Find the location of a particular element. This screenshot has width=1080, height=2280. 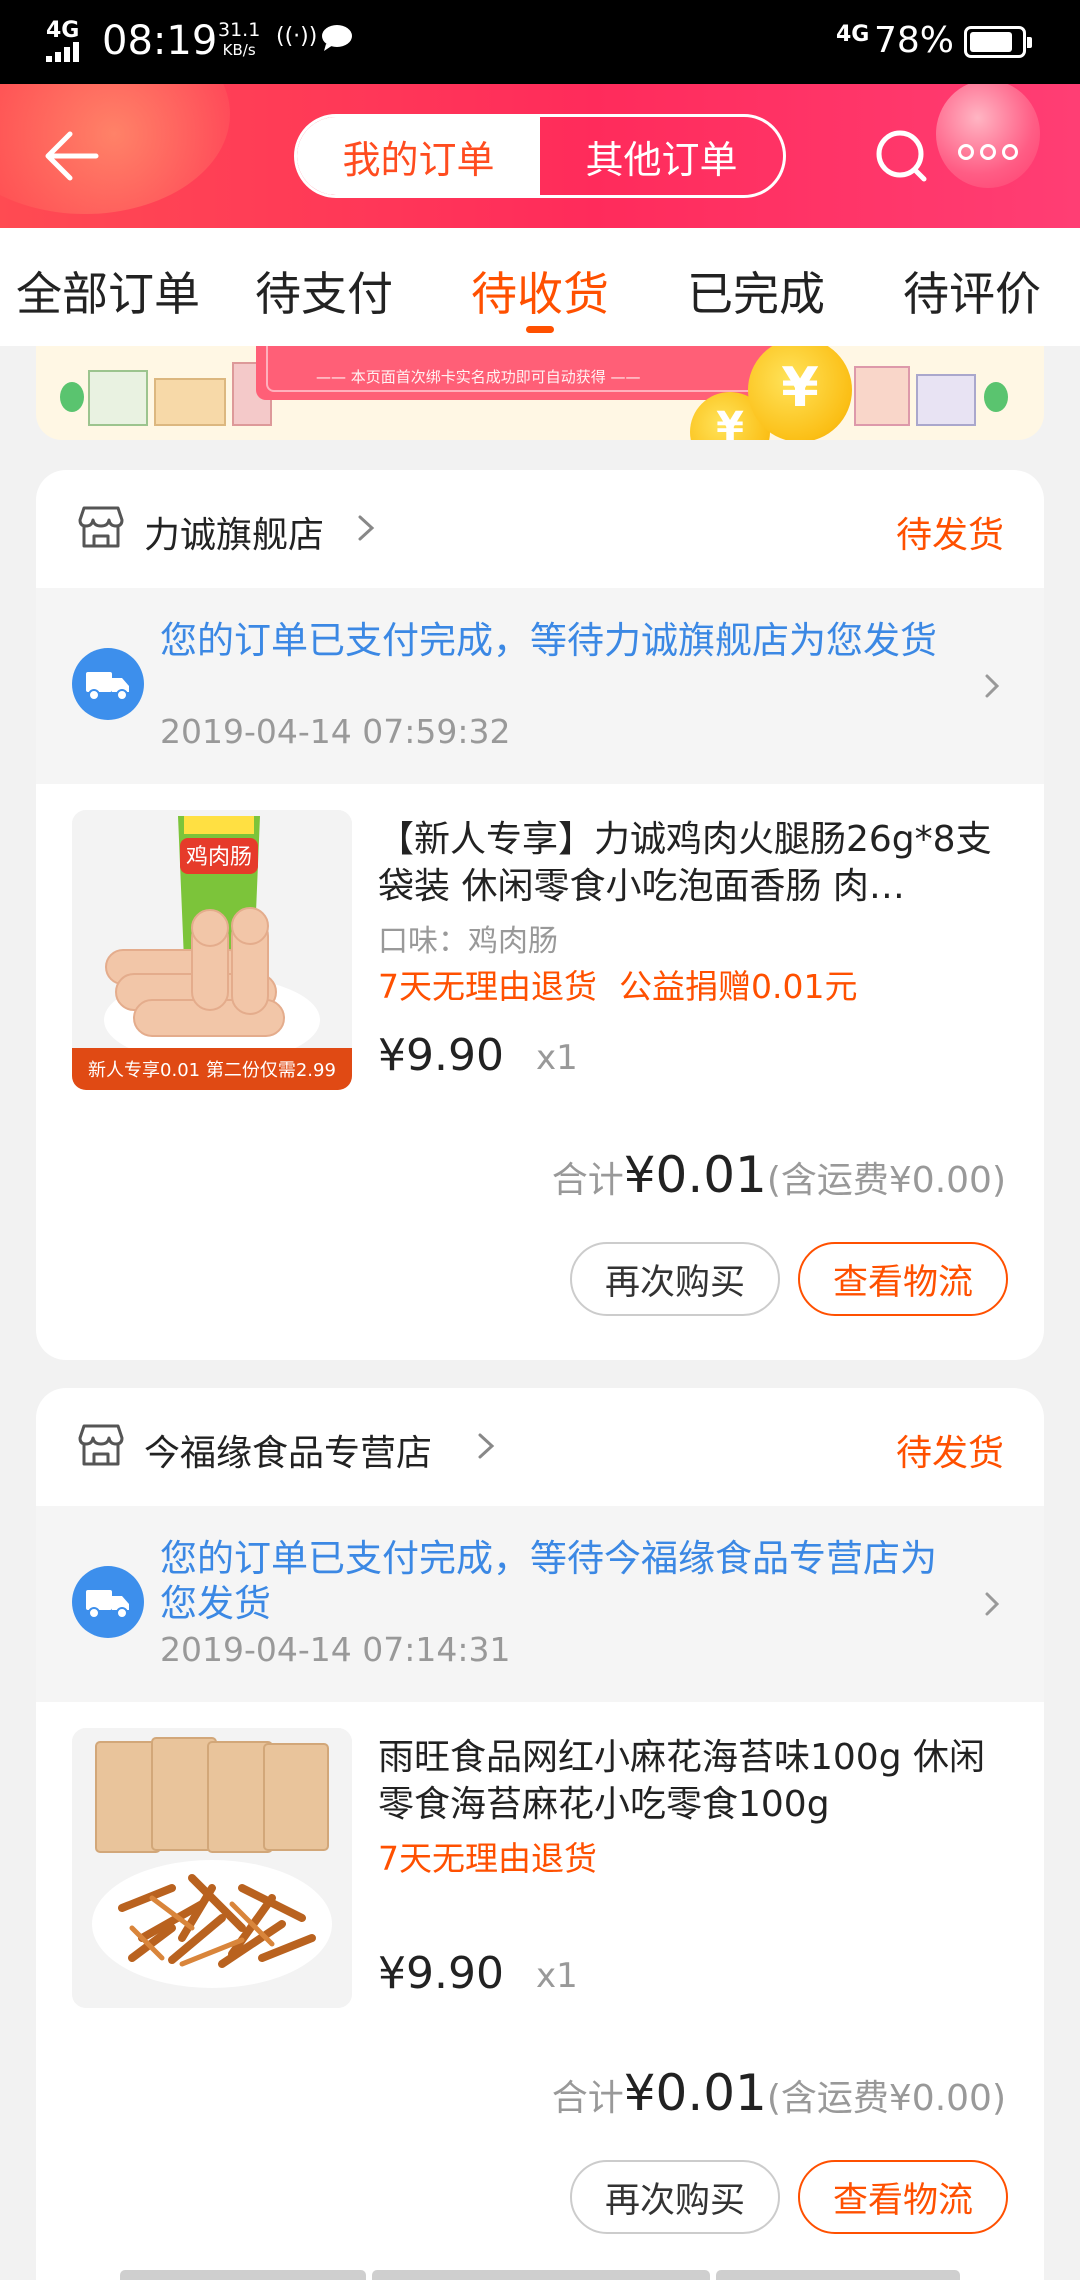

network-type-right: 4G is located at coordinates (853, 34).